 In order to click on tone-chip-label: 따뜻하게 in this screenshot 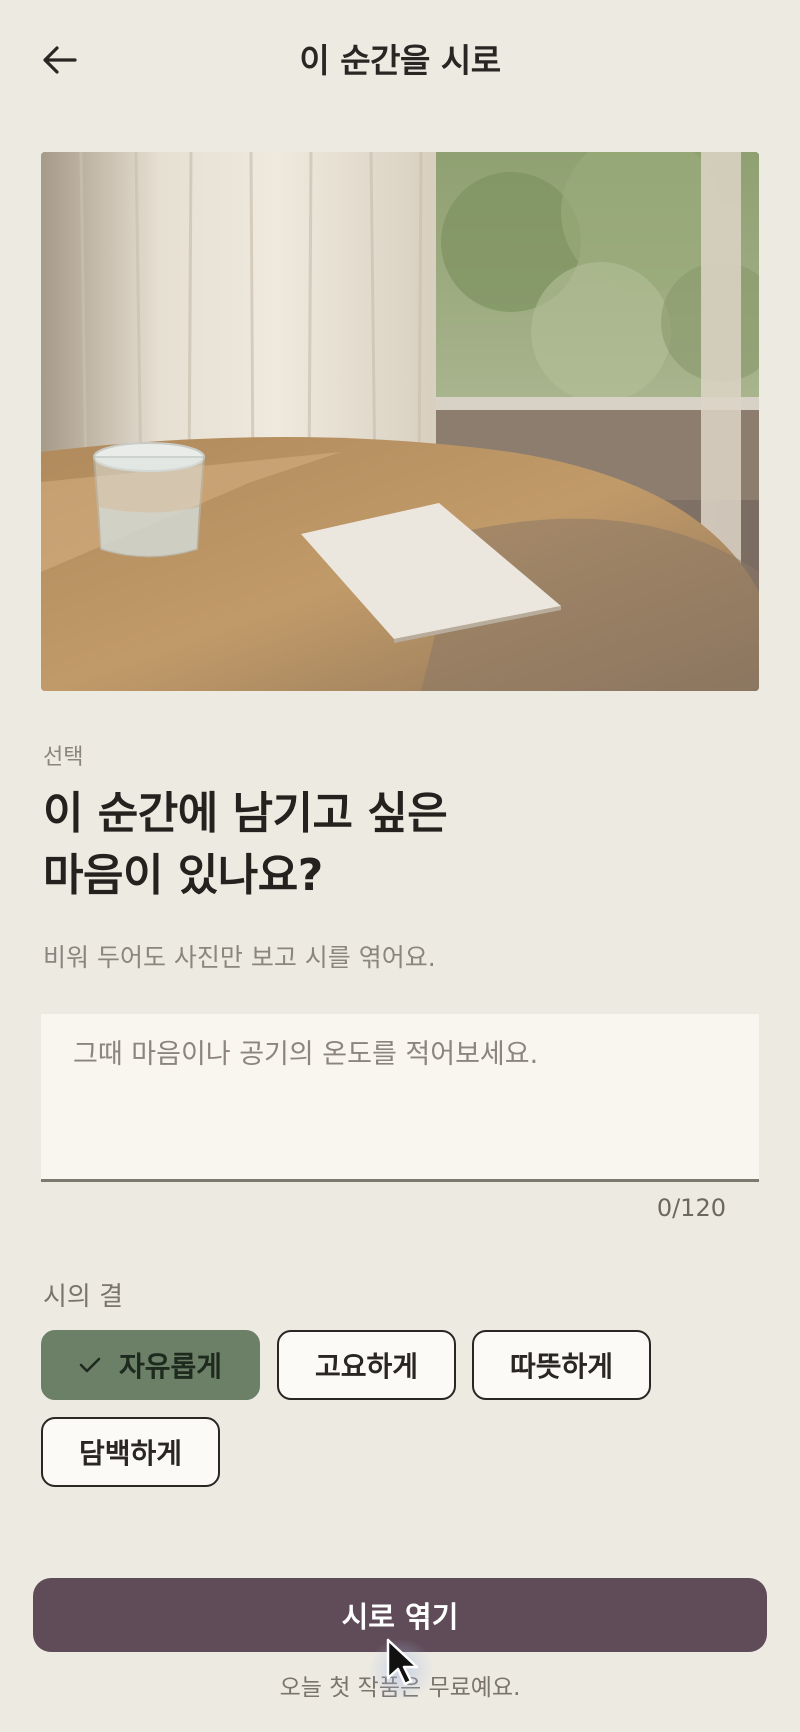, I will do `click(561, 1366)`.